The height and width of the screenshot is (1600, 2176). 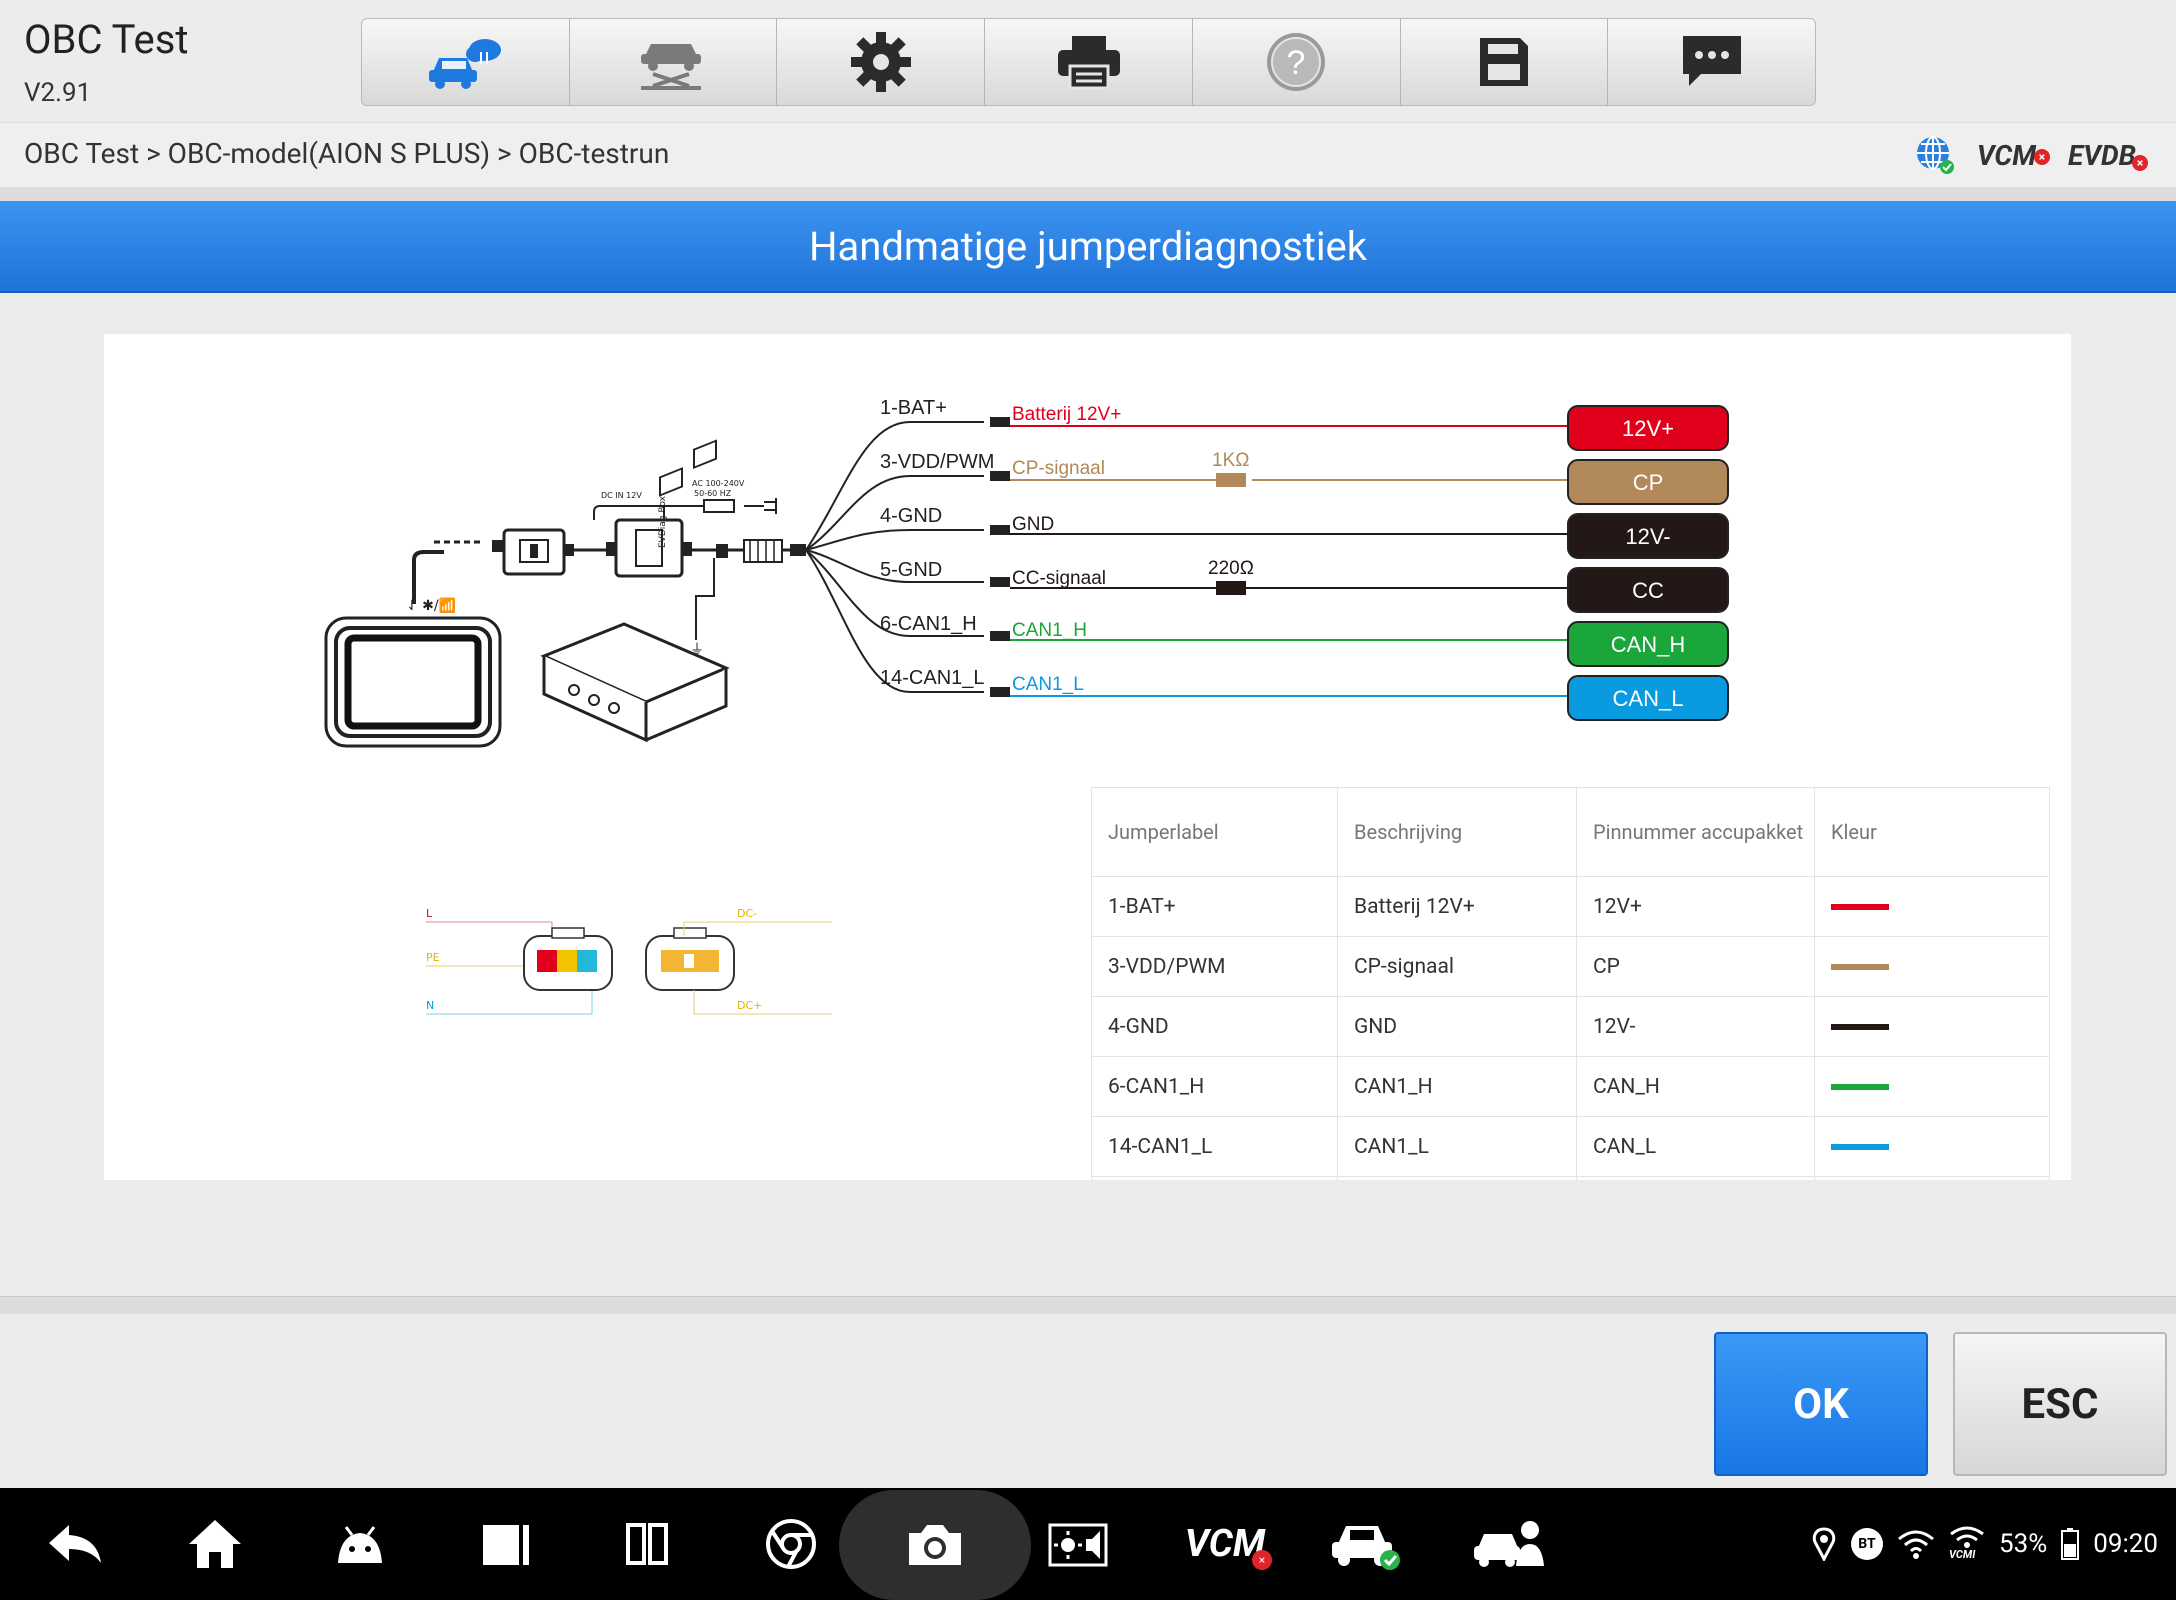 I want to click on cell-jumperlabel: 3-VDD/PWM, so click(x=1215, y=966).